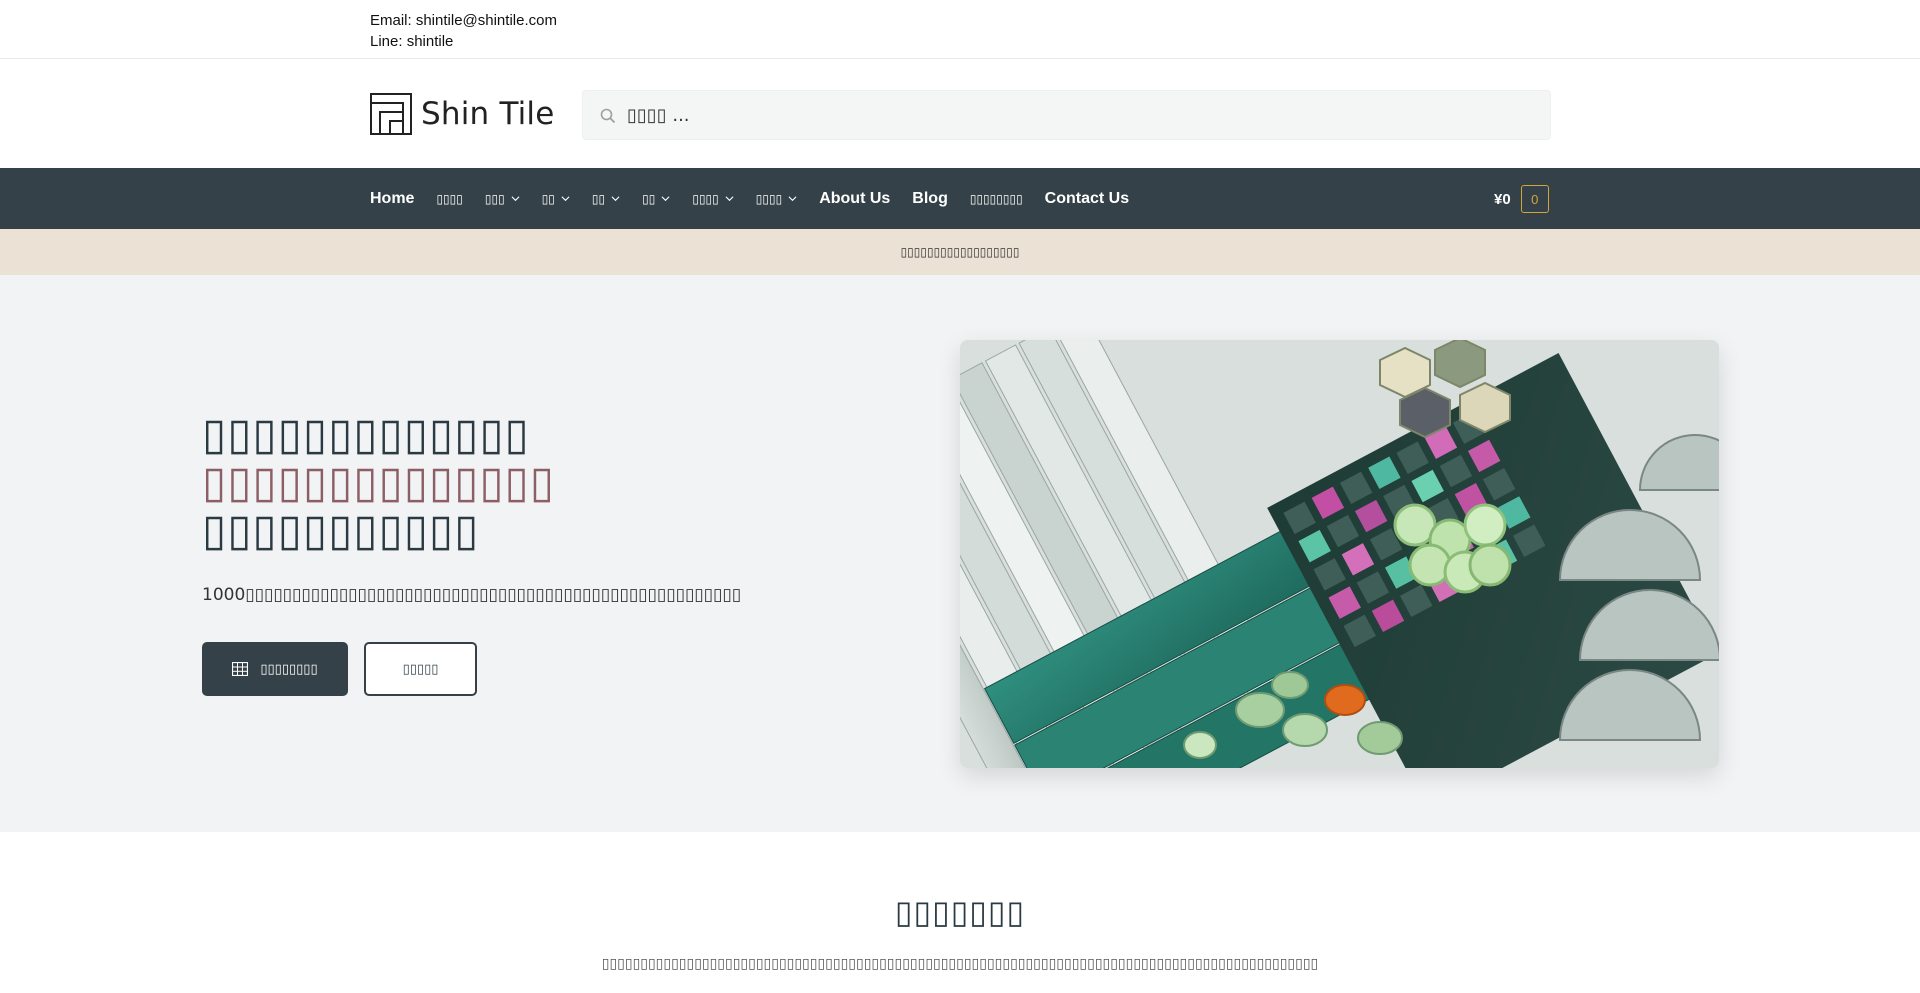 Image resolution: width=1920 pixels, height=993 pixels. I want to click on cart-button: ¥0 0, so click(1521, 199).